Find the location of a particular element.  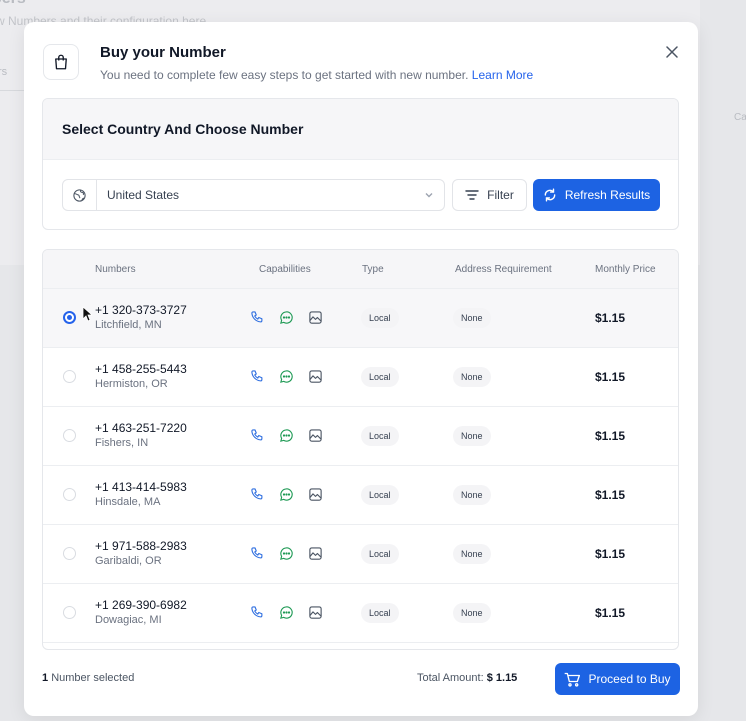

phone-number: +1 320-373-3727 is located at coordinates (141, 310).